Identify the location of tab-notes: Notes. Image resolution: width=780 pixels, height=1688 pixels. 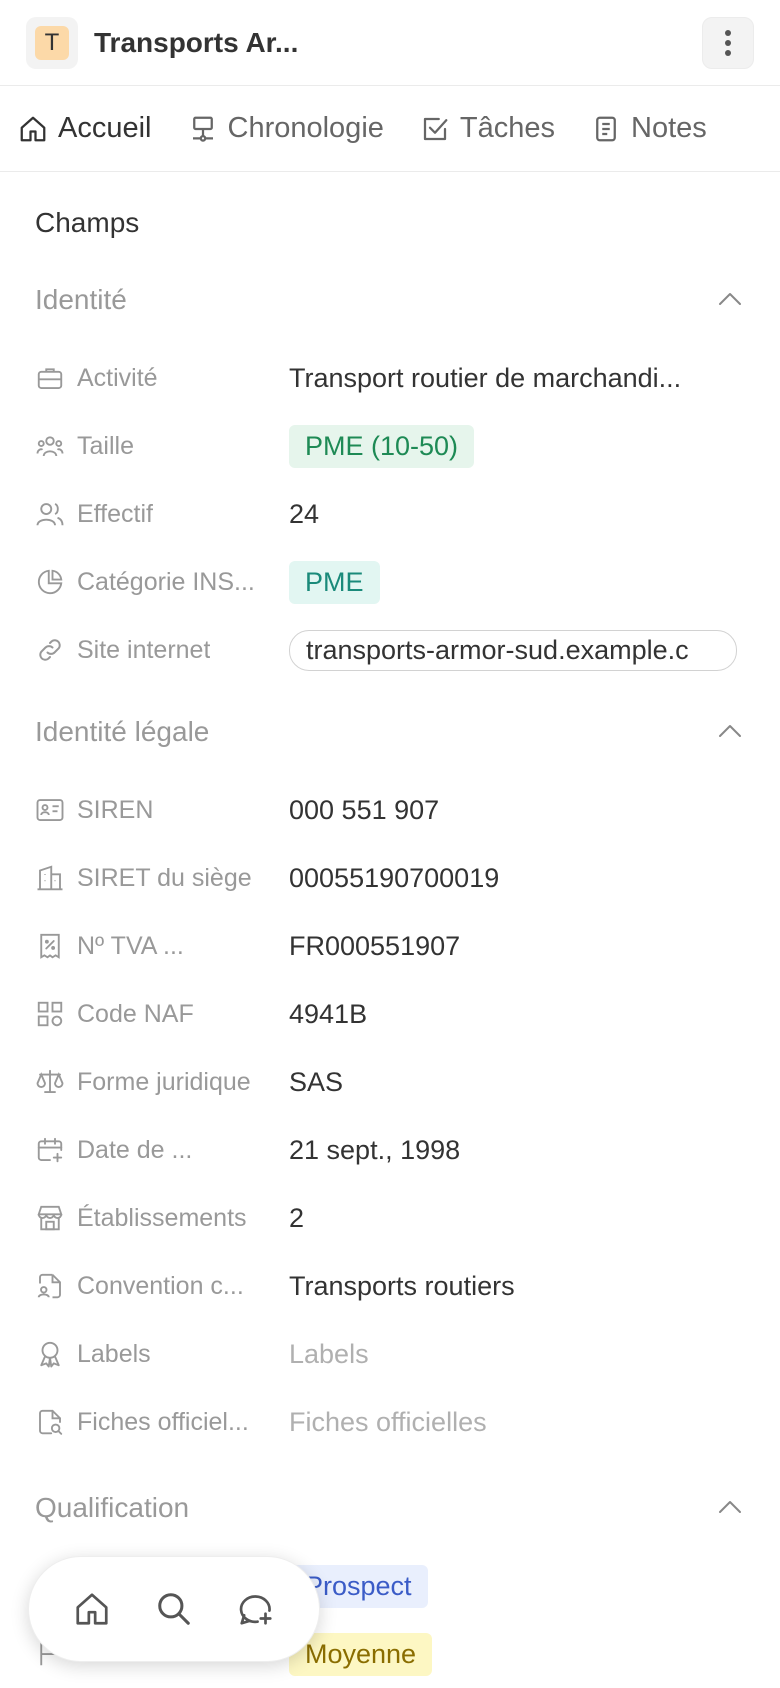
(649, 128).